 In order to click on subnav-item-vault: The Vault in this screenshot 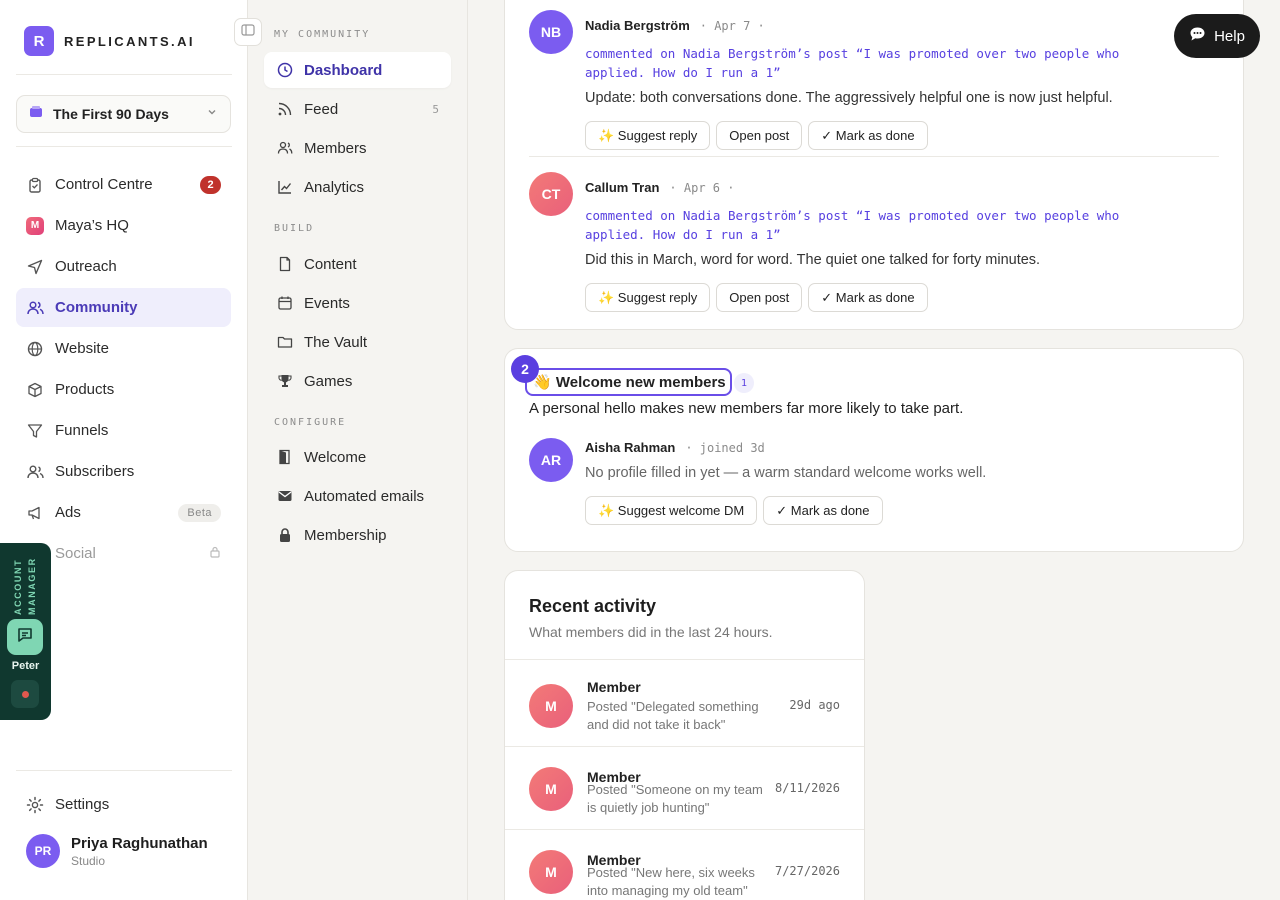, I will do `click(357, 342)`.